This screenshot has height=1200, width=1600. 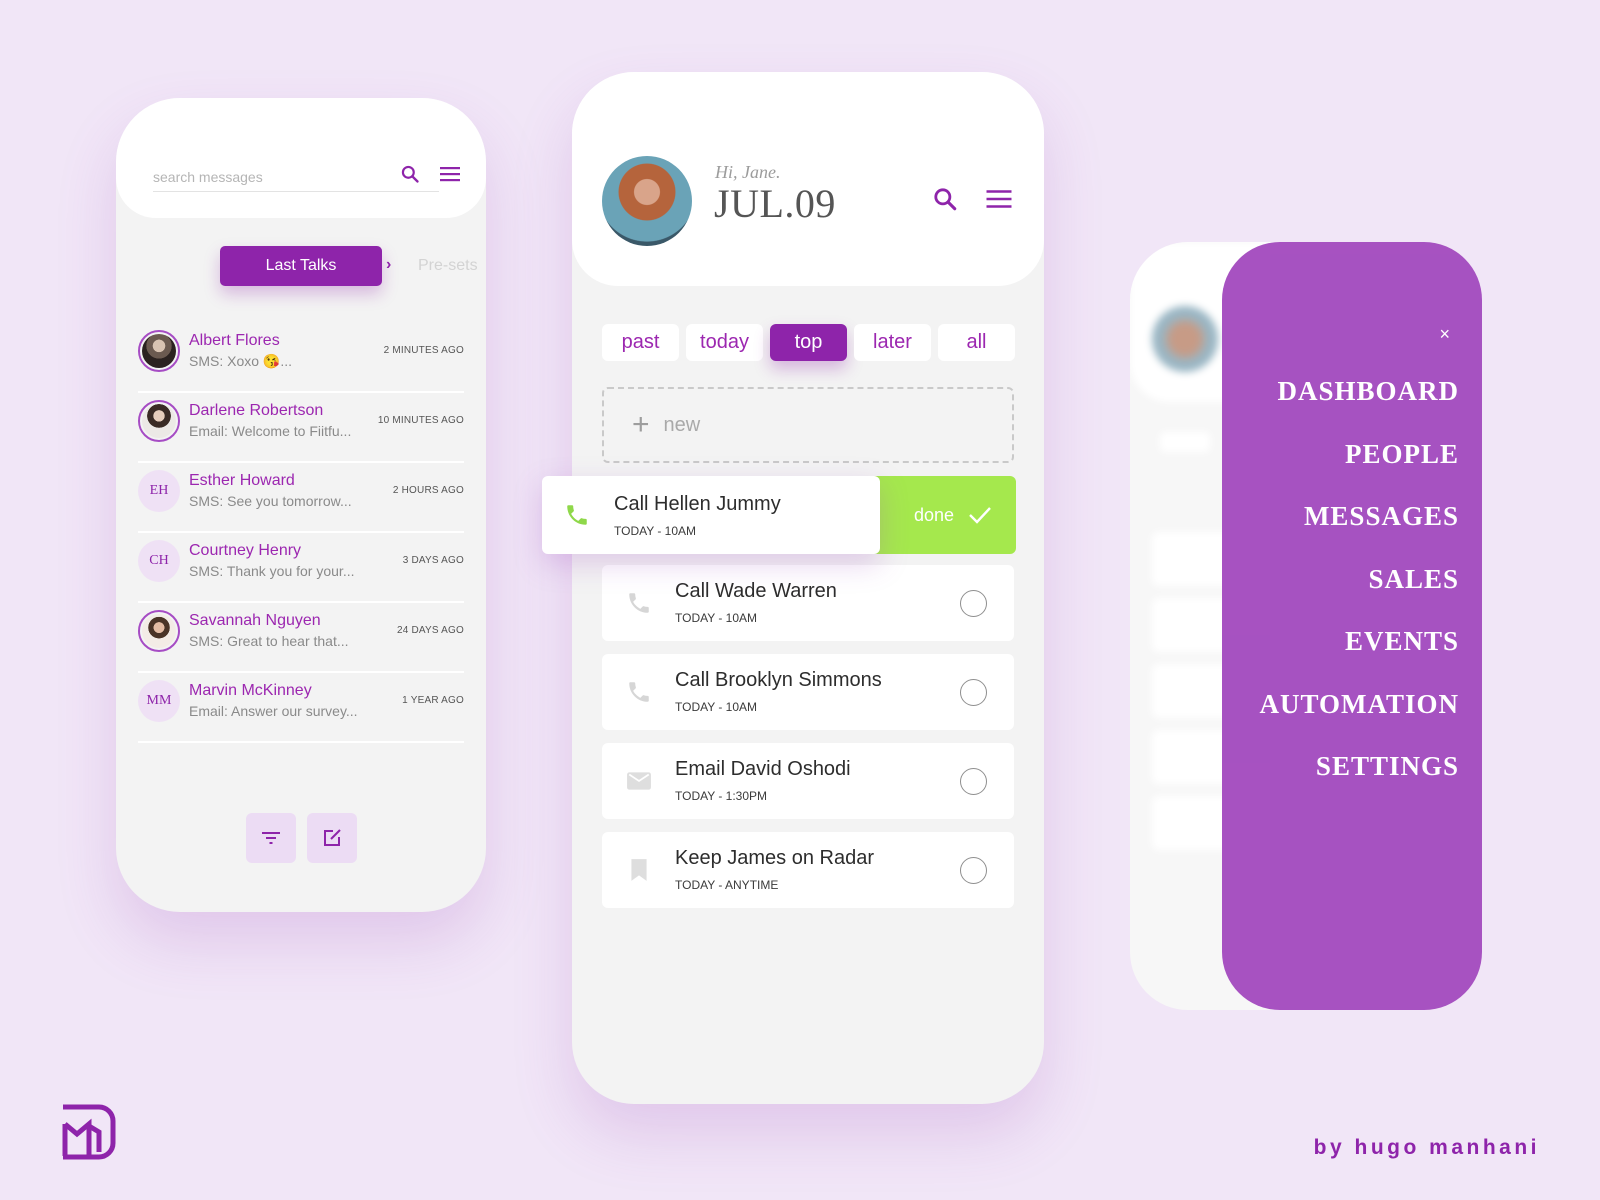 I want to click on contact-name: Savannah Nguyen, so click(x=255, y=620).